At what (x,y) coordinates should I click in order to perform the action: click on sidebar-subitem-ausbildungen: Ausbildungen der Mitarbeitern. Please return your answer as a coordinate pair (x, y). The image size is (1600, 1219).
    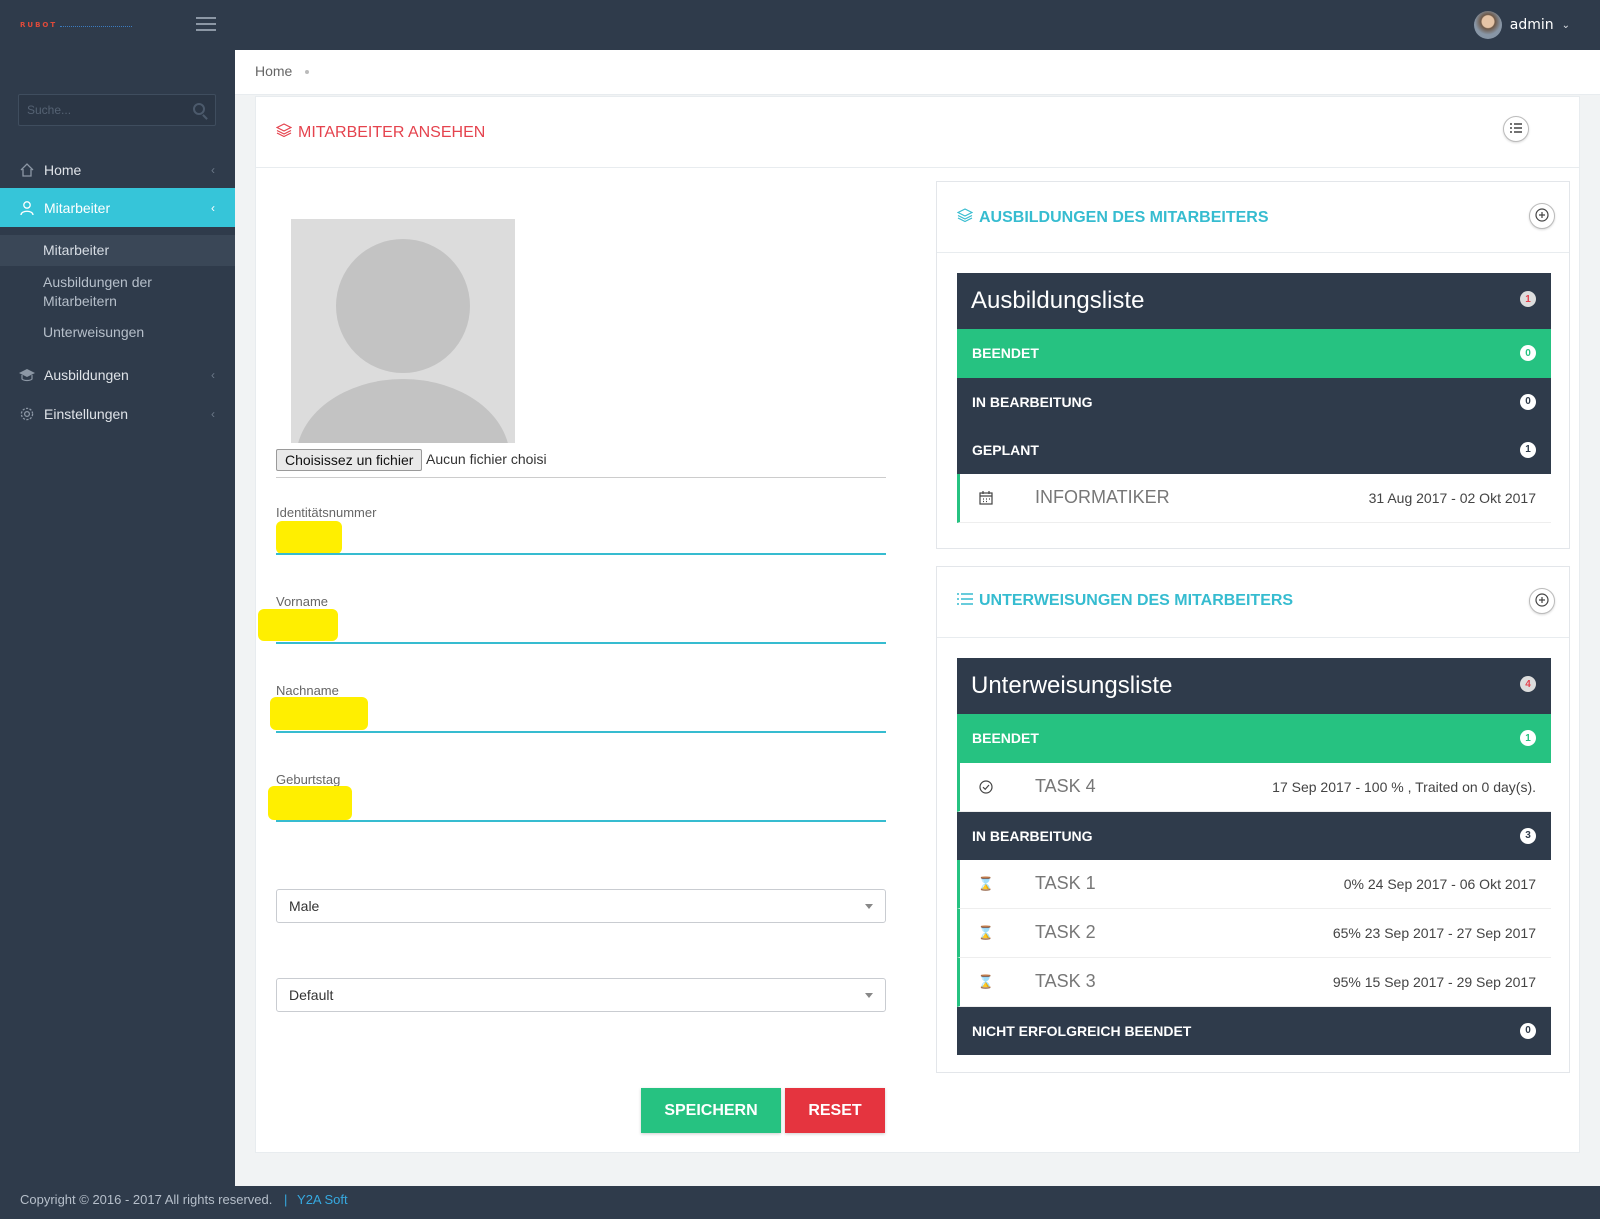
    Looking at the image, I should click on (100, 292).